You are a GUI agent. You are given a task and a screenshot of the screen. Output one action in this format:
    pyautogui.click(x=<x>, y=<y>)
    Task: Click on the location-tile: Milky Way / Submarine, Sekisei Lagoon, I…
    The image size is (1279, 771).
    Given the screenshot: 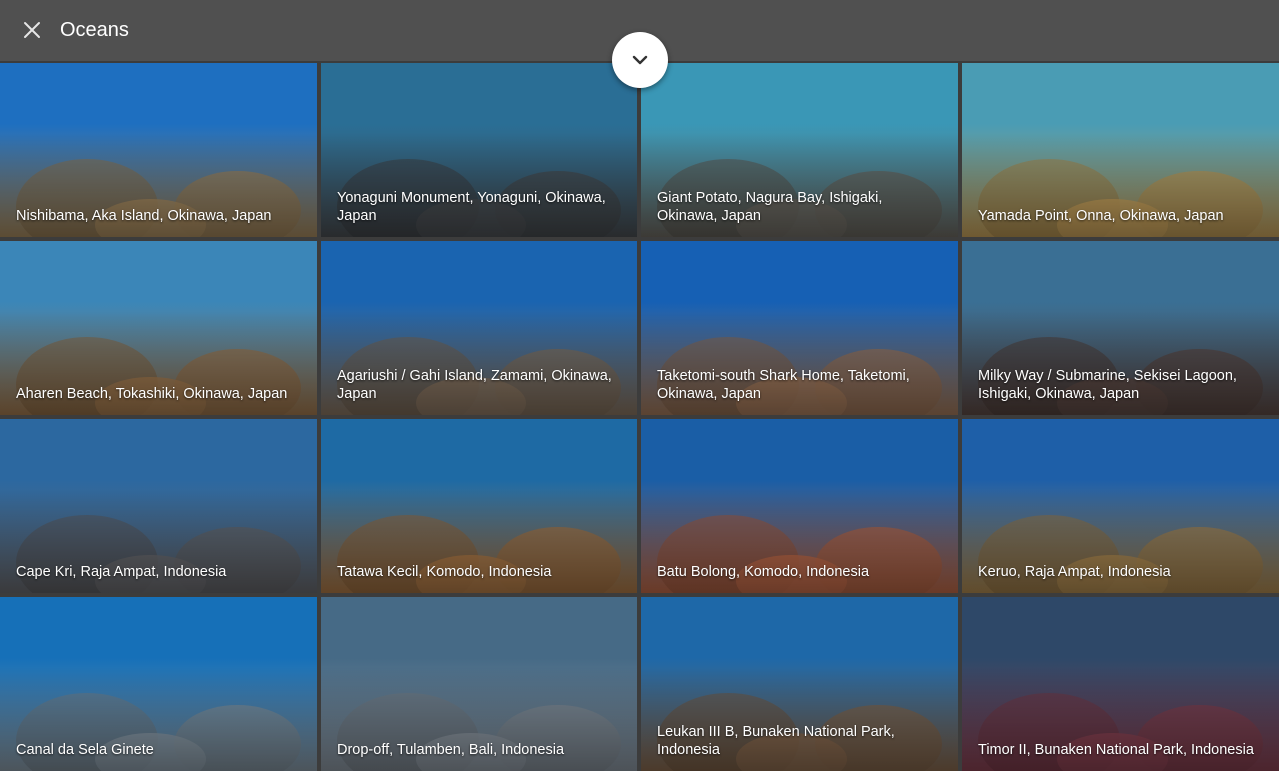 What is the action you would take?
    pyautogui.click(x=1120, y=328)
    